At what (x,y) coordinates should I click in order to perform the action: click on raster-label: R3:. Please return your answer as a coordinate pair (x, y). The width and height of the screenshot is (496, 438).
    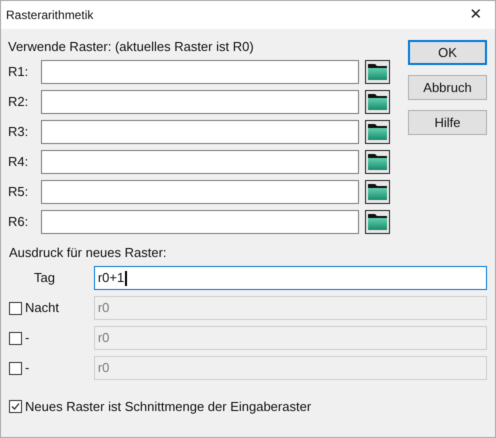
    Looking at the image, I should click on (19, 132).